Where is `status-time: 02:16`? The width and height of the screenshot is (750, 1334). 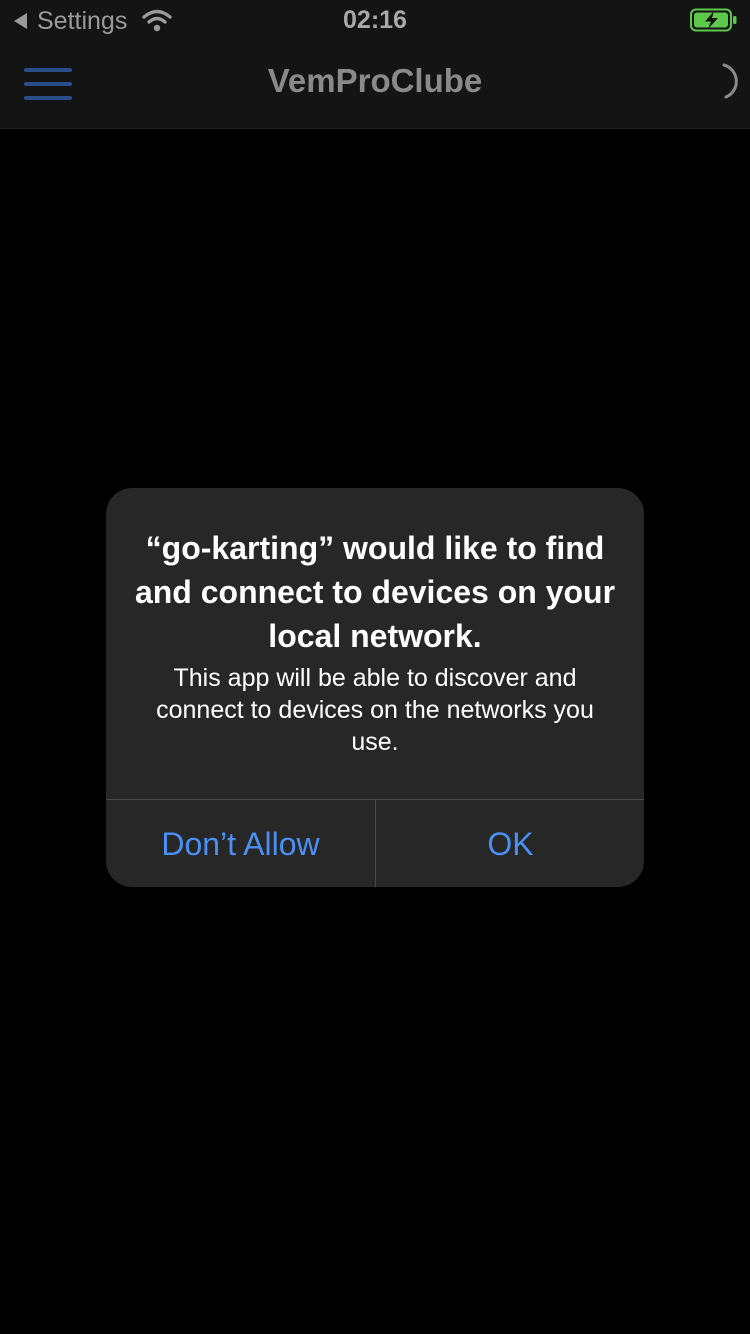
status-time: 02:16 is located at coordinates (375, 20).